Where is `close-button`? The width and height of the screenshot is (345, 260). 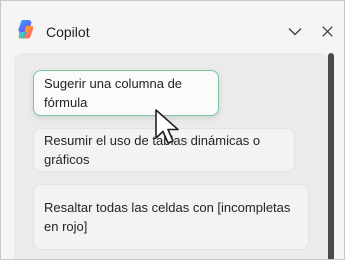 close-button is located at coordinates (327, 31).